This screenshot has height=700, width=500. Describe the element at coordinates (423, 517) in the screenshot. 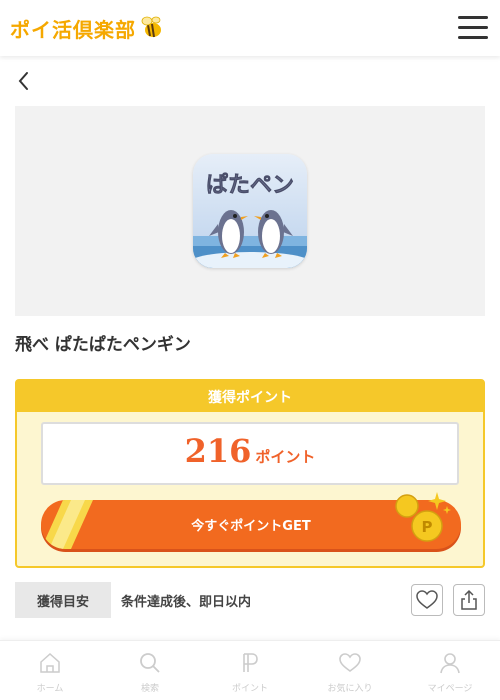

I see `coins-icon: P` at that location.